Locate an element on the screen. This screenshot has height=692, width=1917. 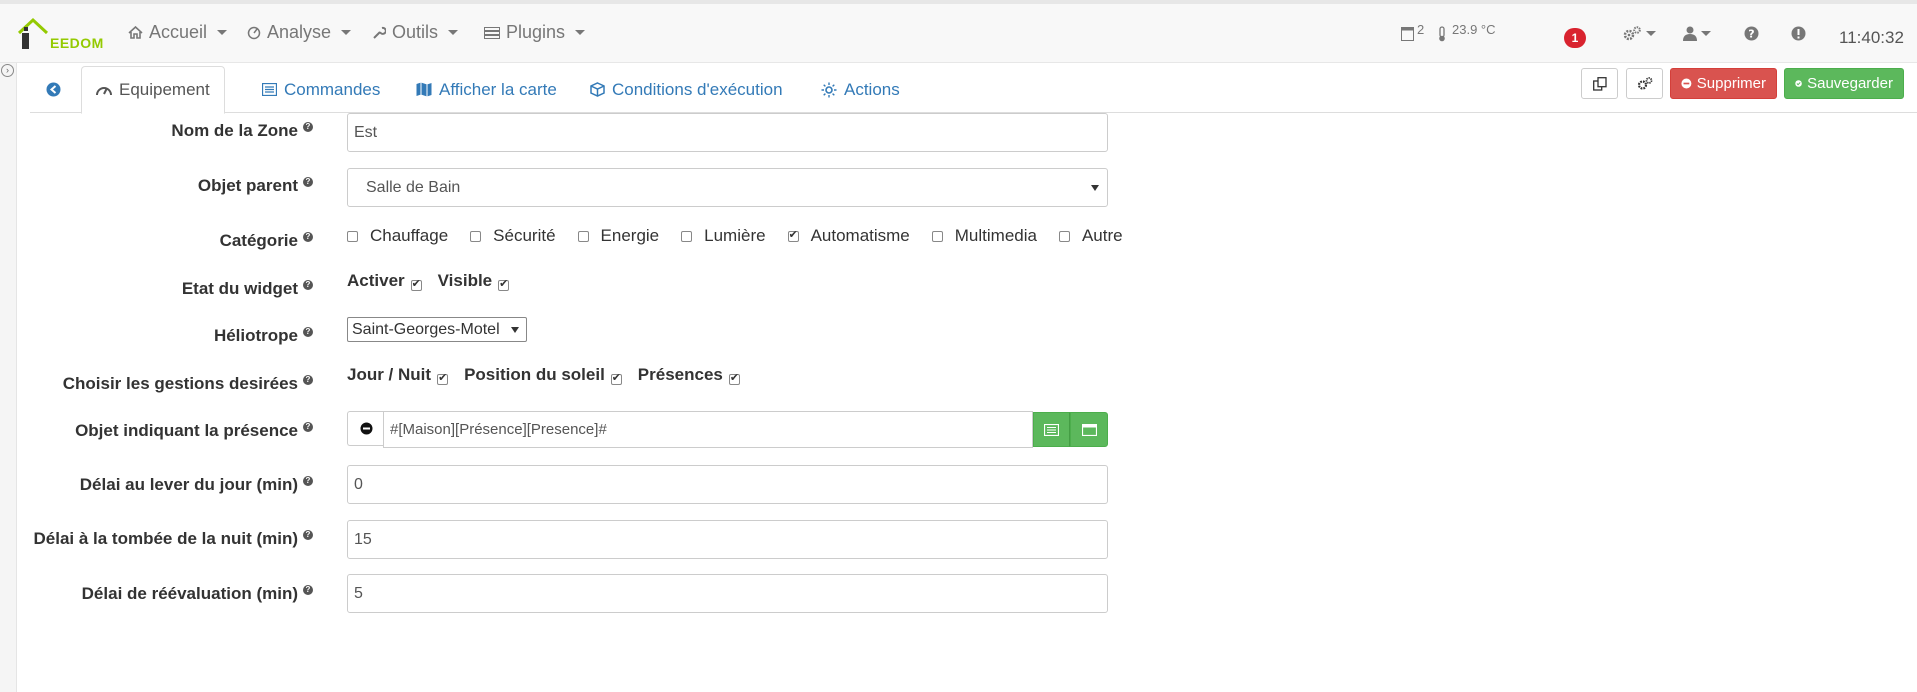
notification-badge: 1 is located at coordinates (1575, 38).